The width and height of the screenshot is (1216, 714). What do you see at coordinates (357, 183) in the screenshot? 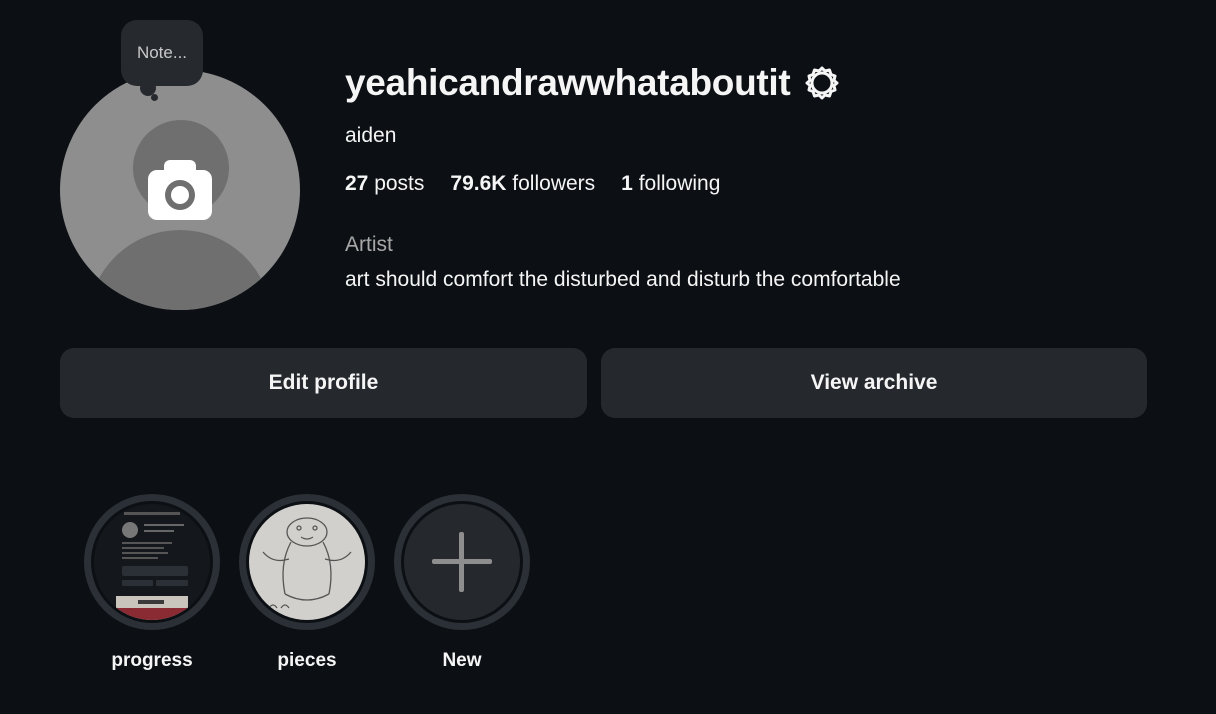
I see `posts-count: 27` at bounding box center [357, 183].